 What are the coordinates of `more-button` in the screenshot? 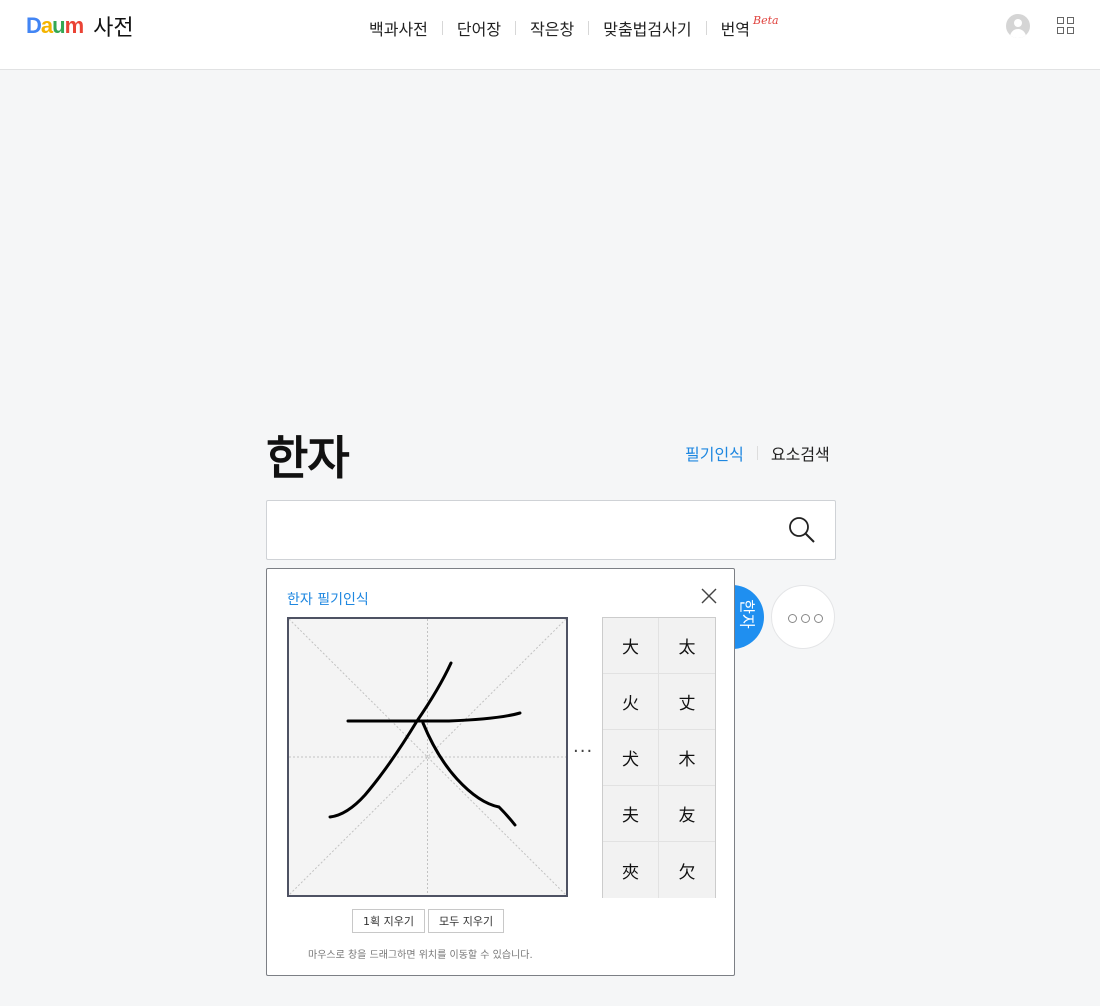 It's located at (803, 617).